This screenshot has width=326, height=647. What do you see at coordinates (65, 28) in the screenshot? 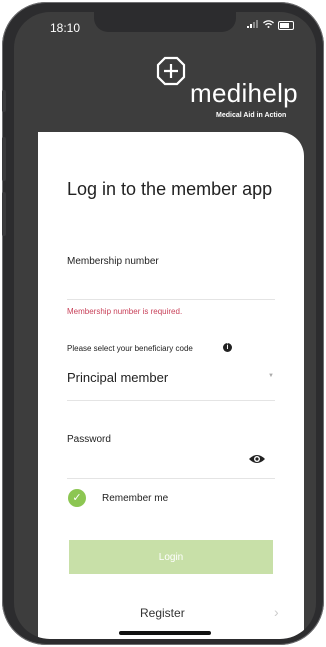
I see `status-time: 18:10` at bounding box center [65, 28].